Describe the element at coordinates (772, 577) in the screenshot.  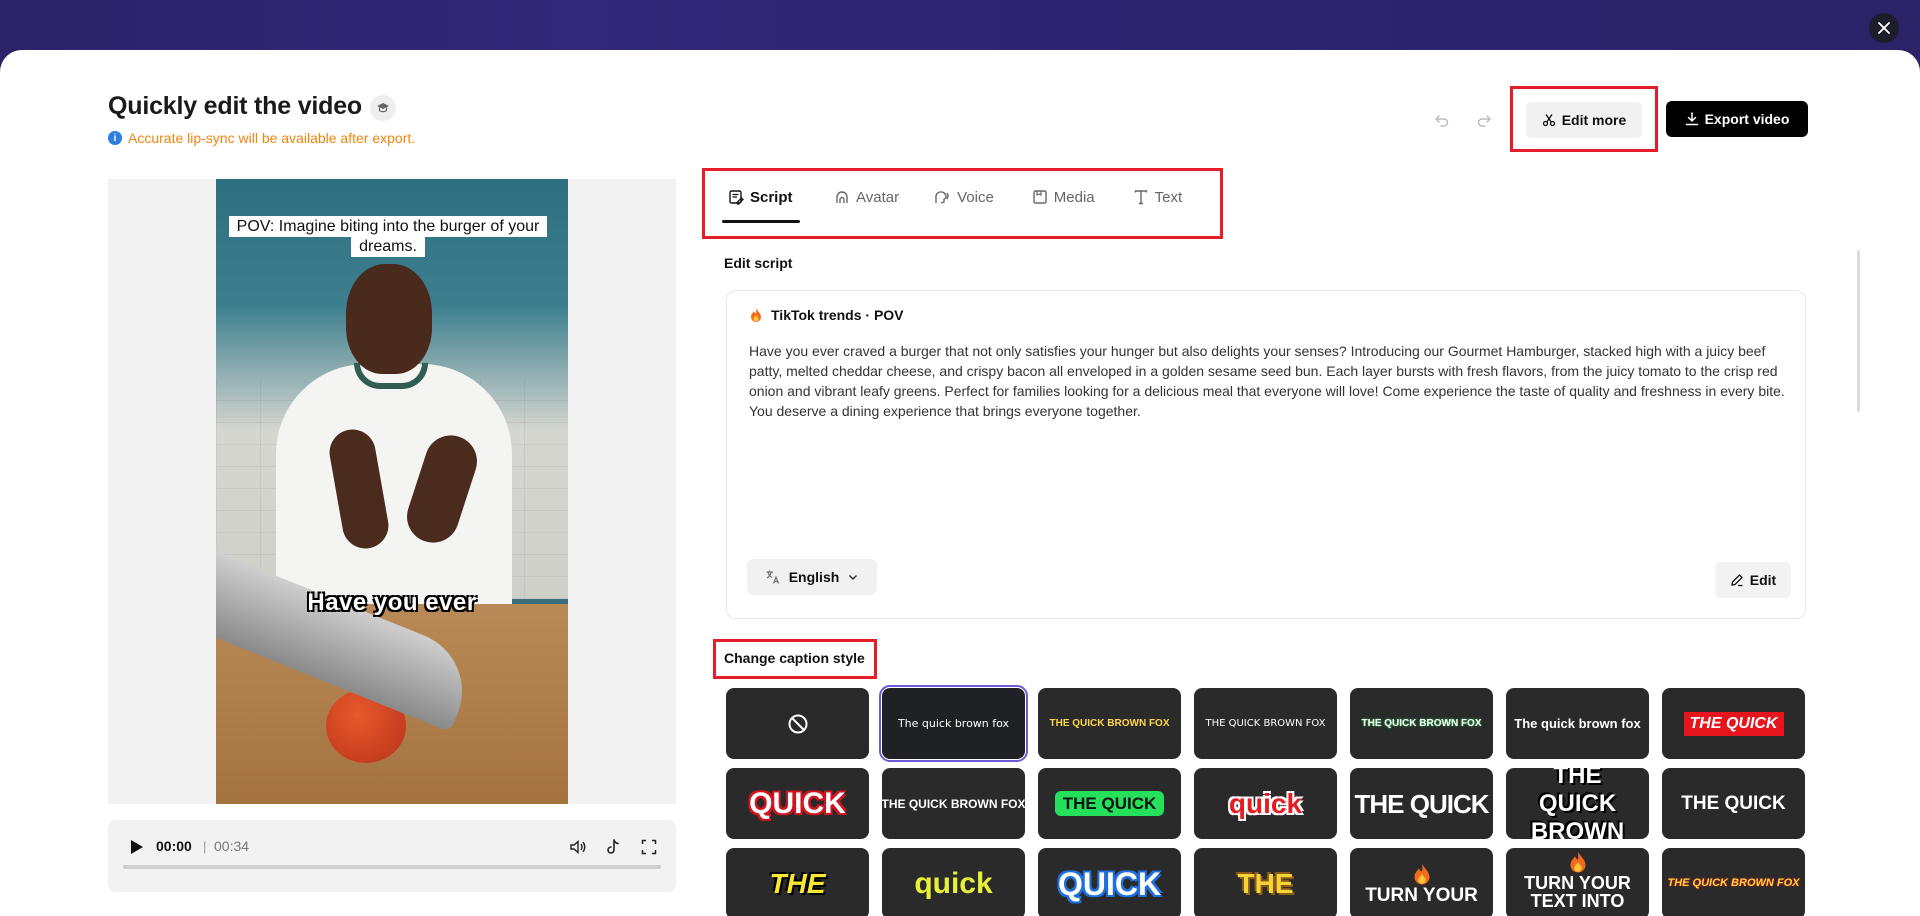
I see `translate-icon` at that location.